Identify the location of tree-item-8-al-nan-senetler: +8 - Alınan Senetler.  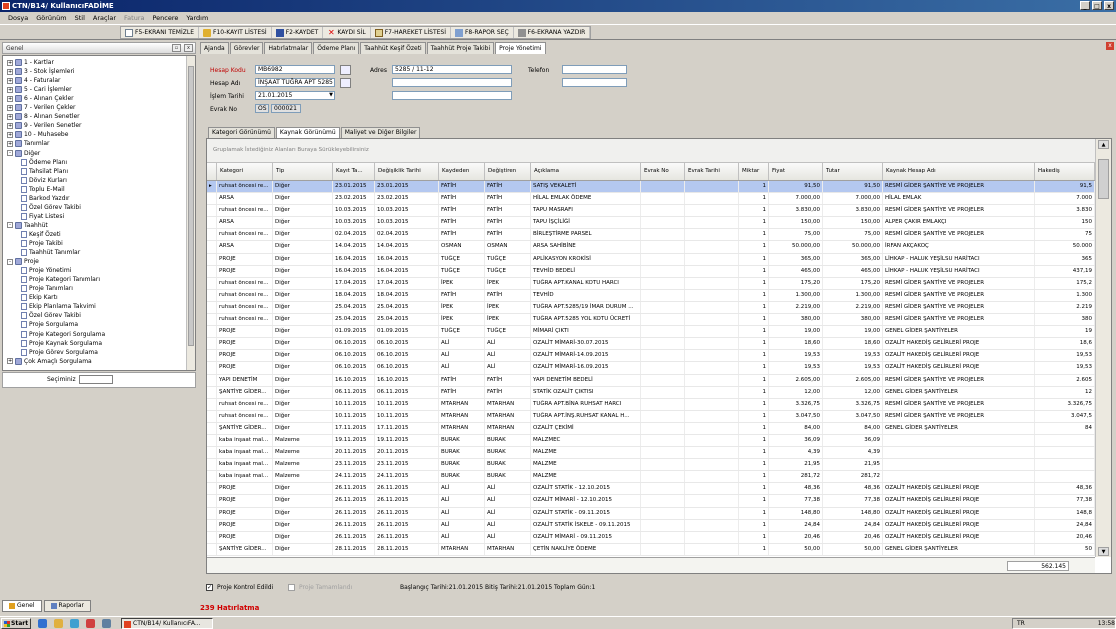
(43, 116).